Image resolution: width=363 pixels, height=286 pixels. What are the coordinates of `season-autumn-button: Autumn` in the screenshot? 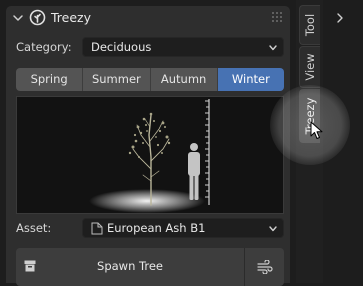 It's located at (184, 79).